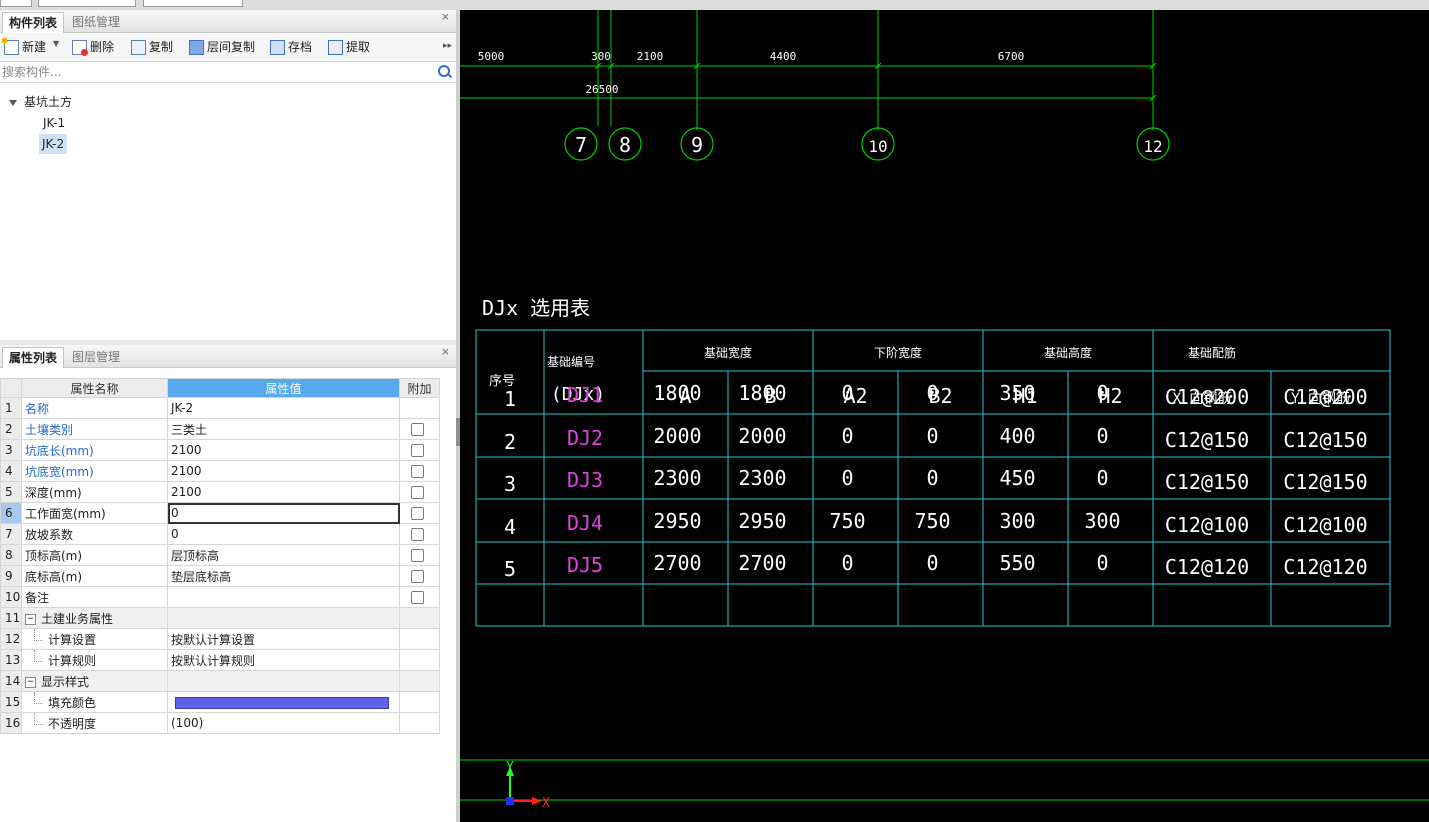 Image resolution: width=1429 pixels, height=822 pixels. I want to click on property-name: 底标高(m), so click(94, 576).